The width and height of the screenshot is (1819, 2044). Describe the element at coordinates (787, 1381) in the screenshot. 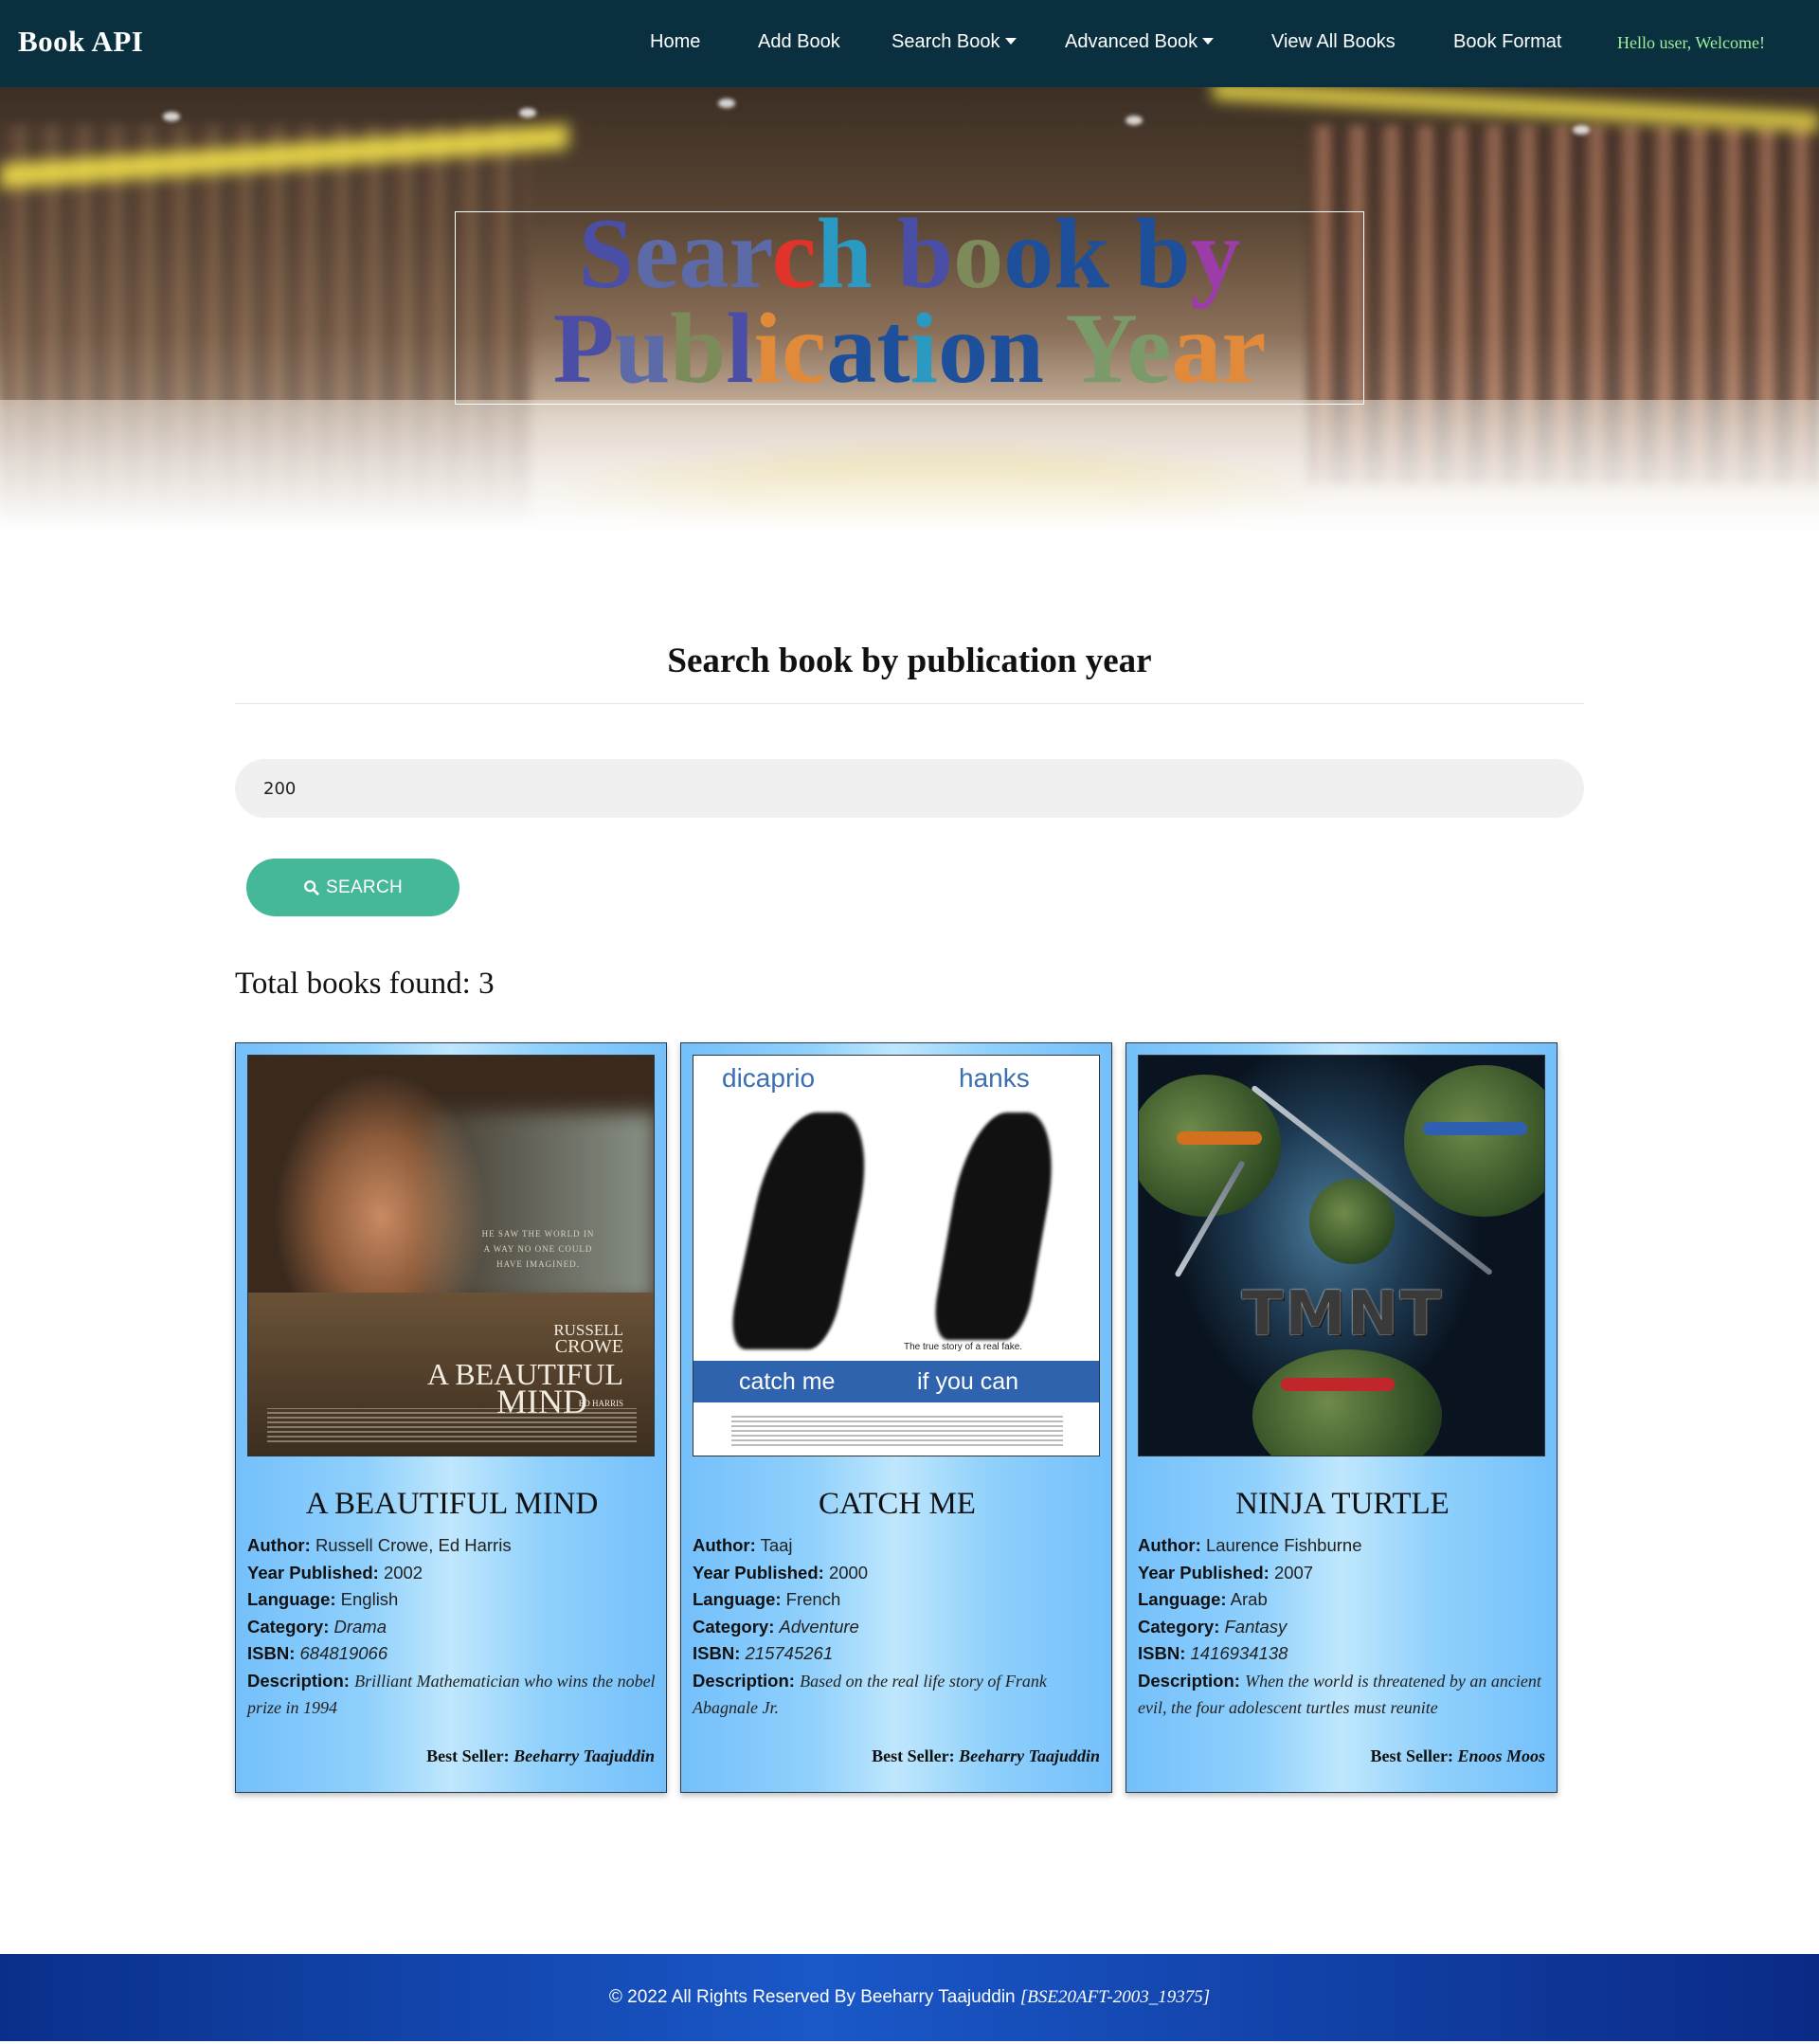

I see `poster-title-1: catch me` at that location.